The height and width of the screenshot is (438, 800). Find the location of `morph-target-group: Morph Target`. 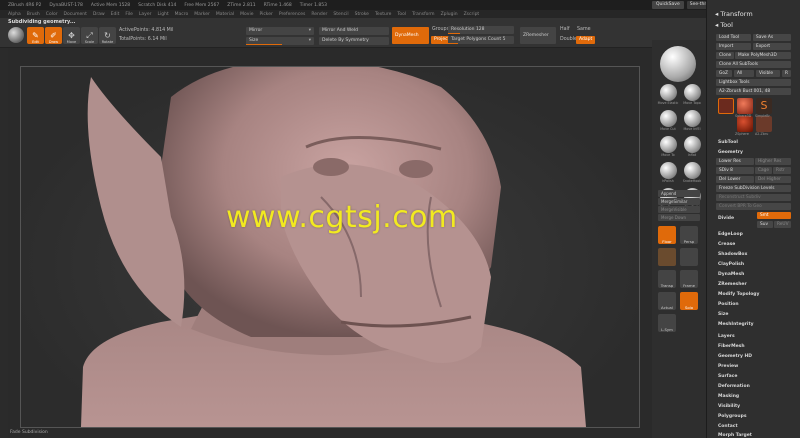

morph-target-group: Morph Target is located at coordinates (735, 435).